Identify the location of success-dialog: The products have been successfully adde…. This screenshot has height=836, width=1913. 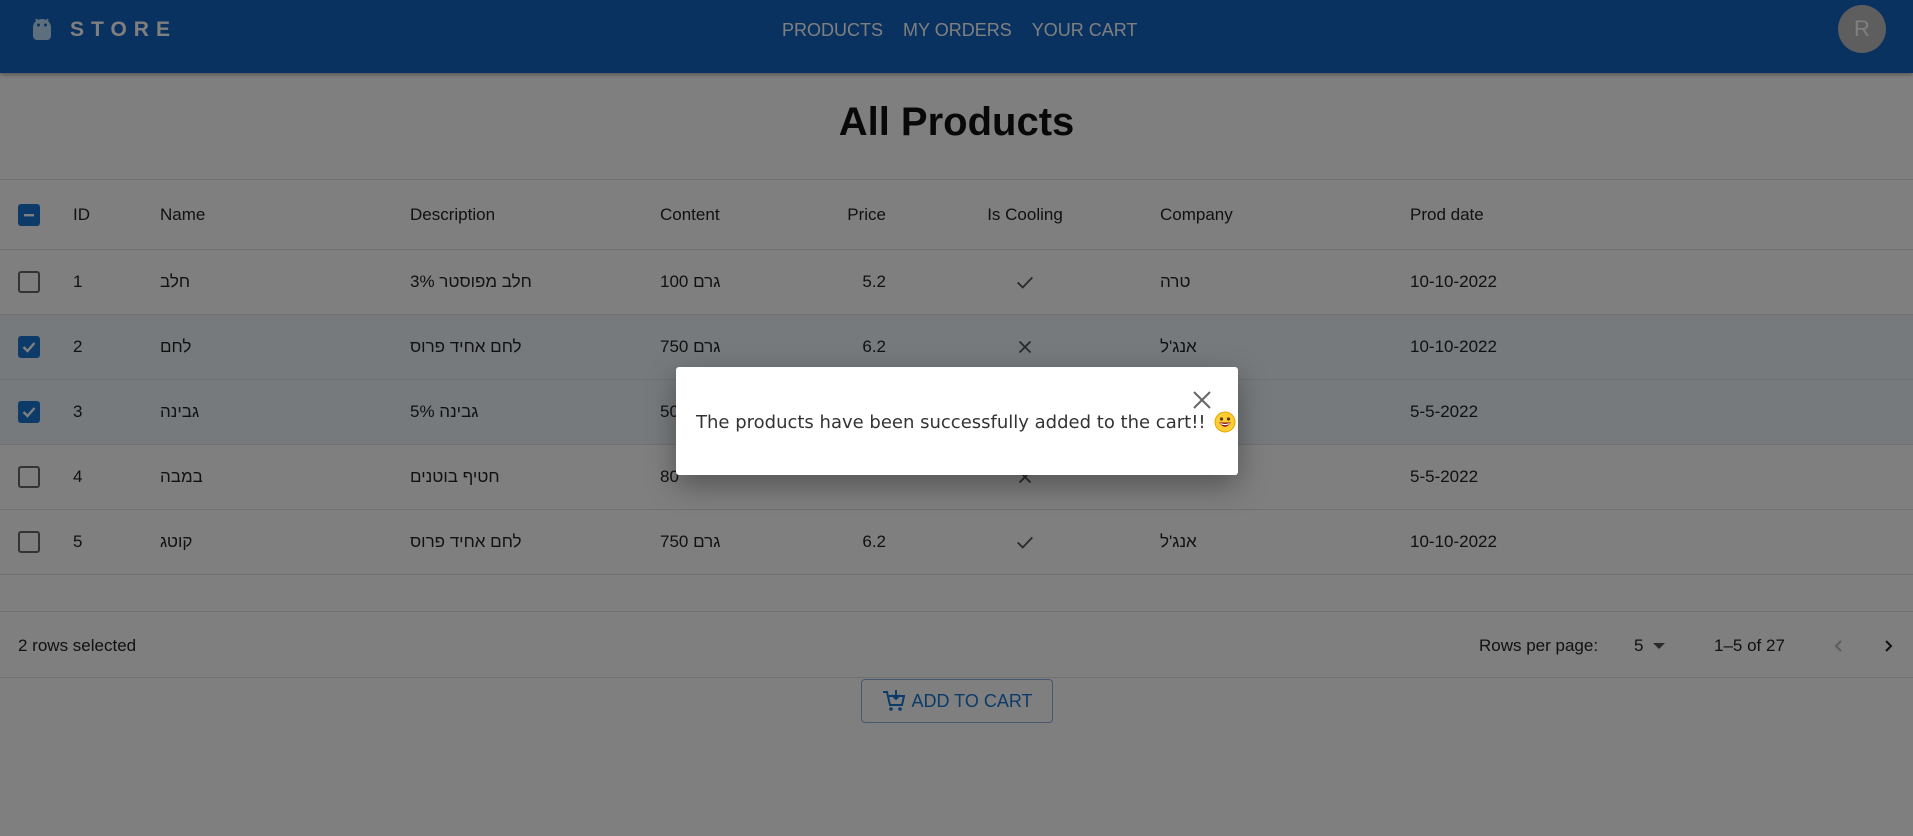
(957, 421).